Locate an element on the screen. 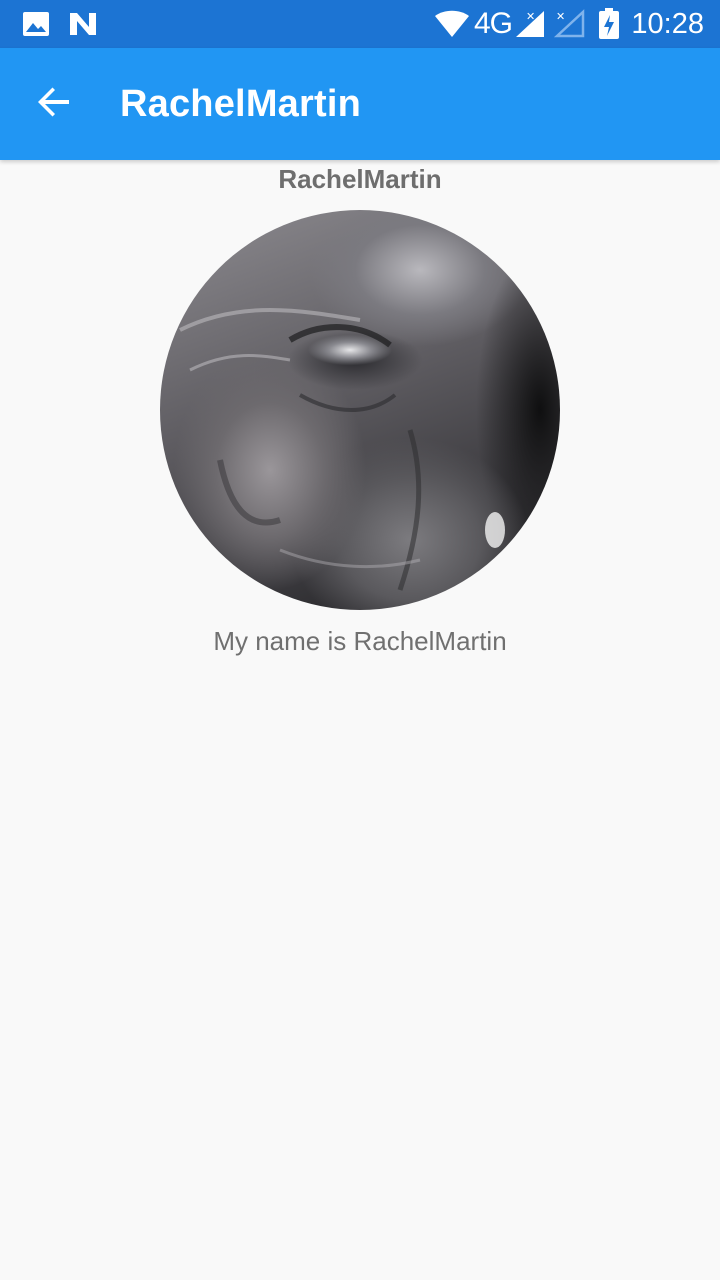 The height and width of the screenshot is (1280, 720). profile-description: My name is RachelMartin is located at coordinates (360, 641).